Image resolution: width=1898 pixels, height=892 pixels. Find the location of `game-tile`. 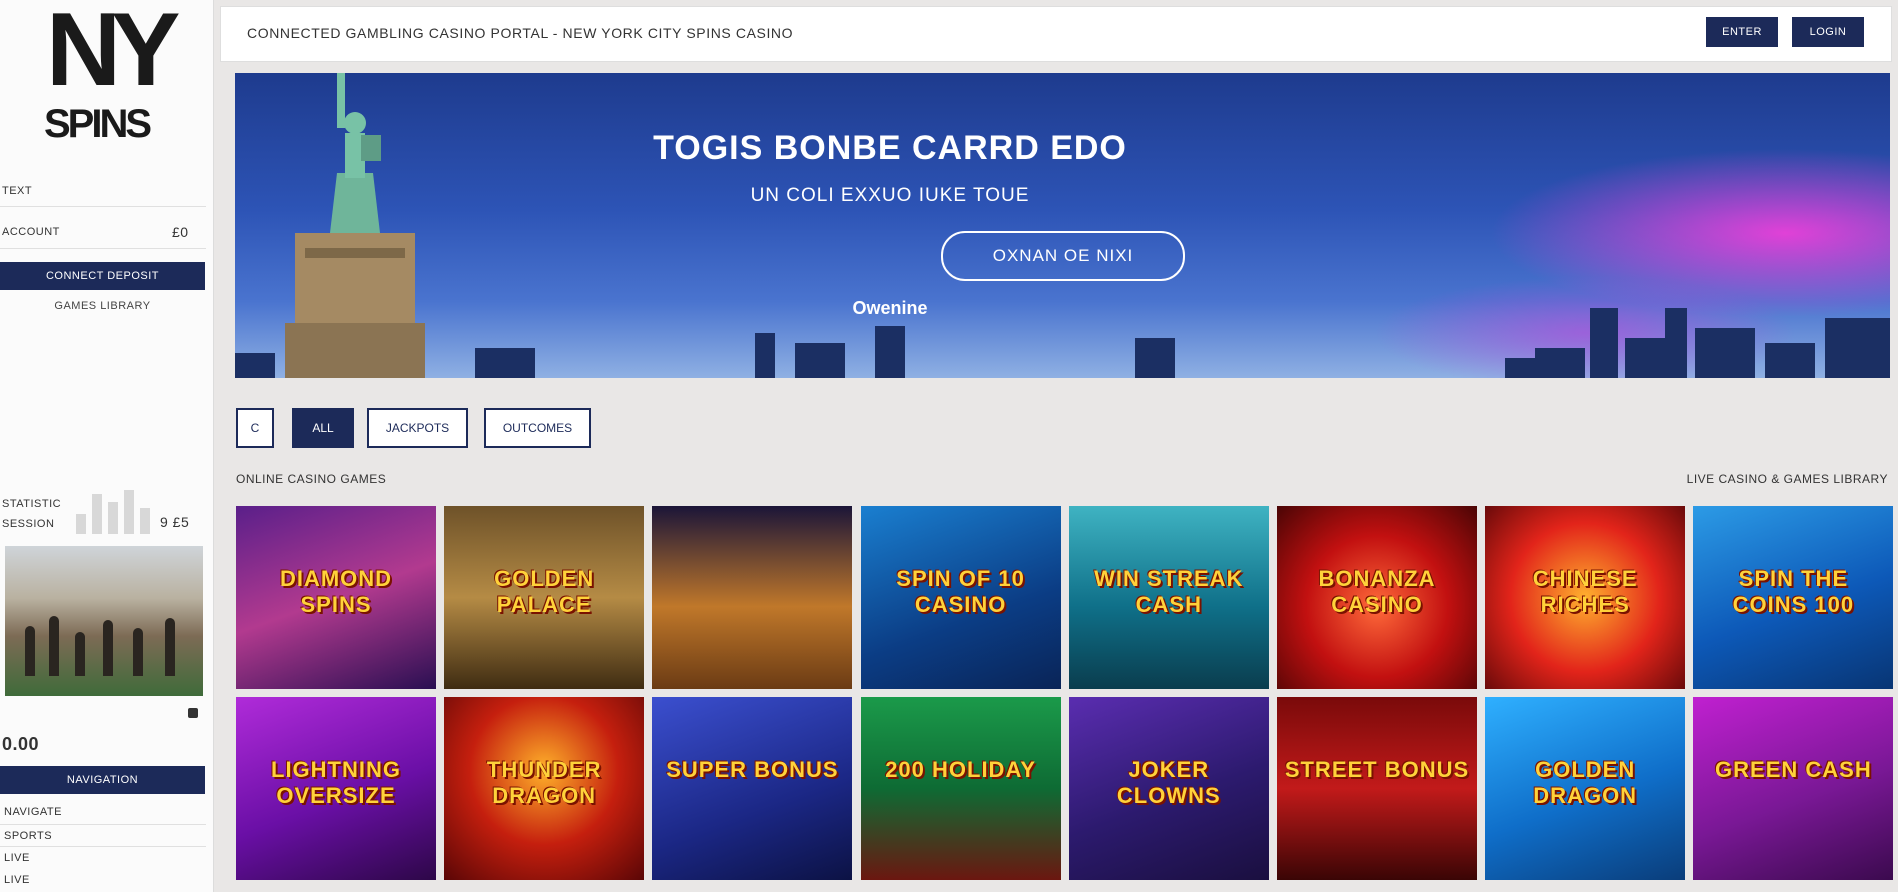

game-tile is located at coordinates (752, 597).